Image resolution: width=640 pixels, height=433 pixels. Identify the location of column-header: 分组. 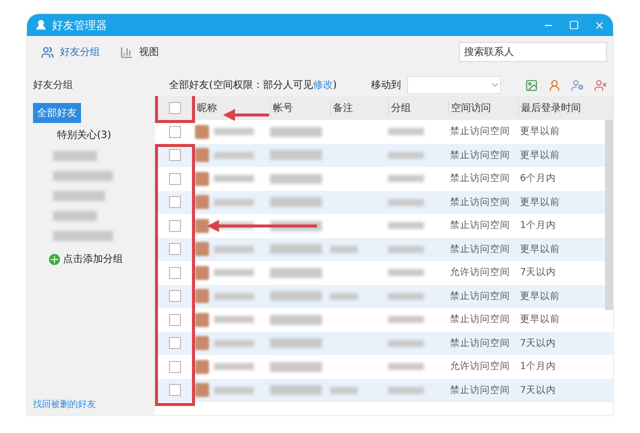
(399, 108).